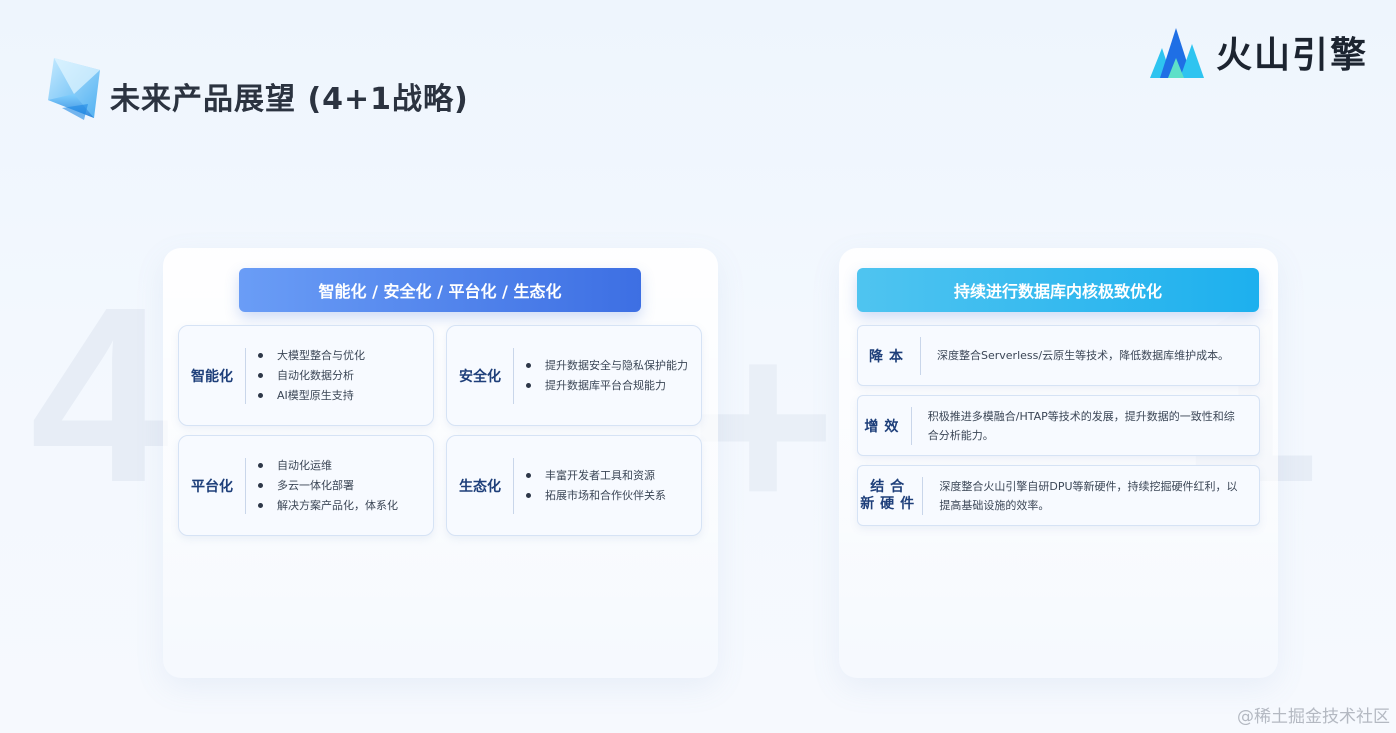 This screenshot has height=733, width=1396. Describe the element at coordinates (212, 485) in the screenshot. I see `card-title: 平台化` at that location.